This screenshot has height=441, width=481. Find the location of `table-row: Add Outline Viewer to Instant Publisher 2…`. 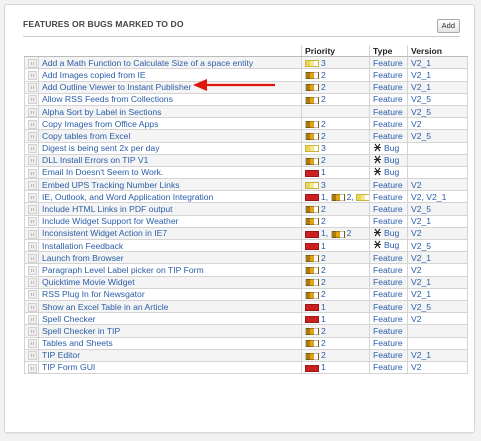

table-row: Add Outline Viewer to Instant Publisher 2… is located at coordinates (246, 87).